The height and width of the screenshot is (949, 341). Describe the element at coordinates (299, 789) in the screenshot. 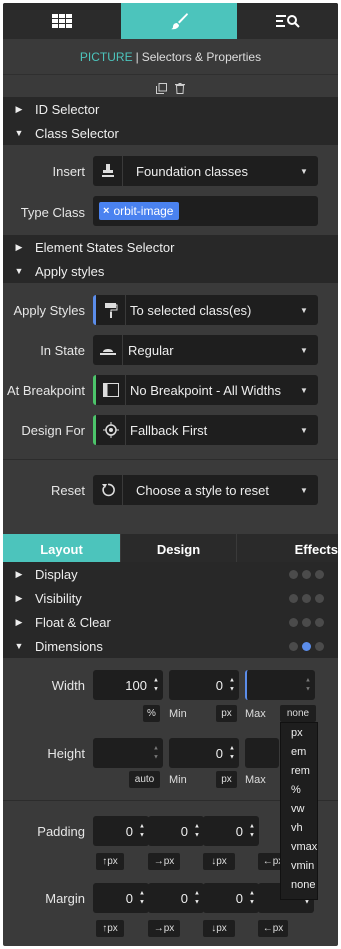

I see `dropdown-option: %` at that location.